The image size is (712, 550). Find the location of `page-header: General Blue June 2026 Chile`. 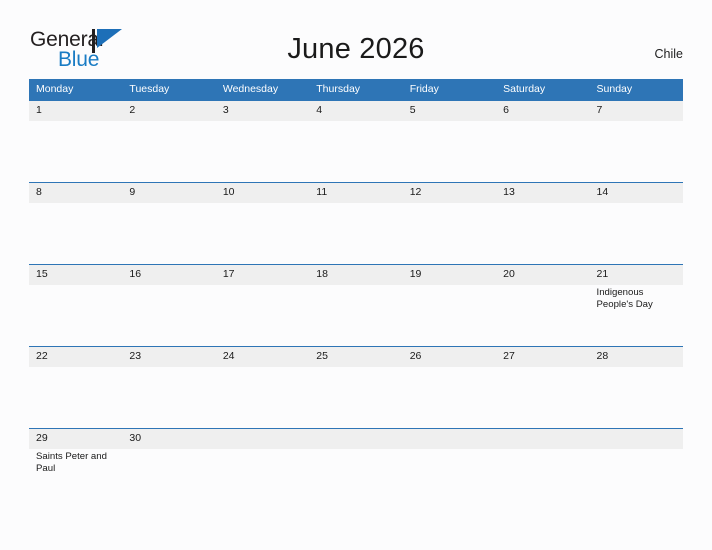

page-header: General Blue June 2026 Chile is located at coordinates (356, 35).